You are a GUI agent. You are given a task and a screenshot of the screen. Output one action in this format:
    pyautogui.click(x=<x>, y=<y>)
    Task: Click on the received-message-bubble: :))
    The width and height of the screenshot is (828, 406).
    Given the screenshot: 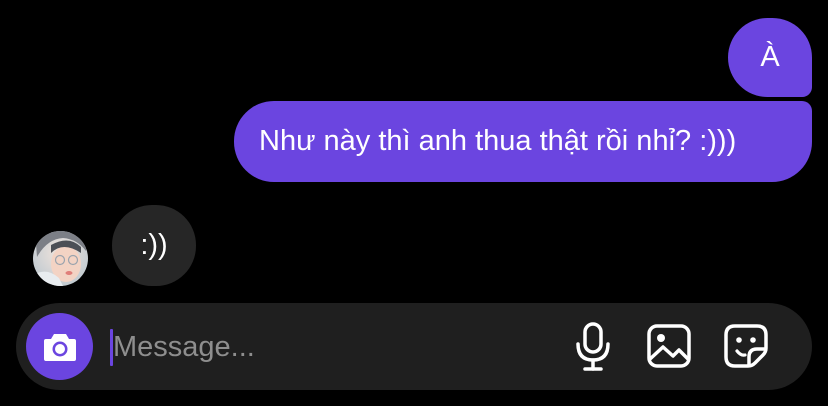 What is the action you would take?
    pyautogui.click(x=154, y=245)
    